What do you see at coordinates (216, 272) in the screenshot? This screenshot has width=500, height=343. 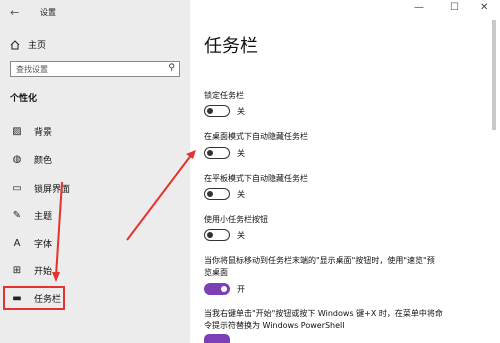 I see `setting-label: 览桌面` at bounding box center [216, 272].